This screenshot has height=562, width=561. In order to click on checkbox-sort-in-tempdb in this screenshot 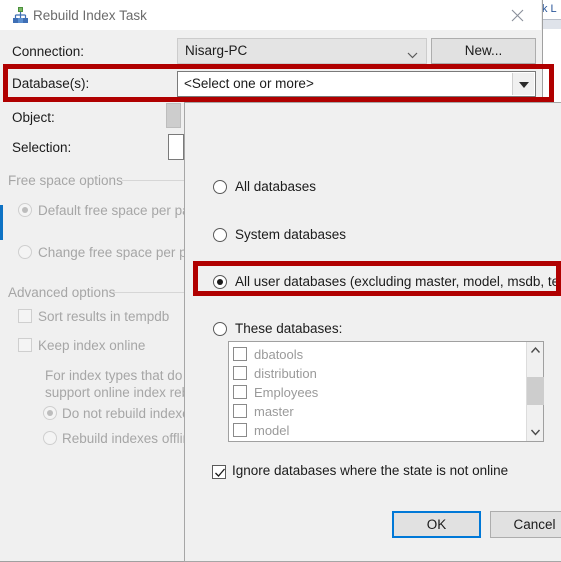, I will do `click(25, 316)`.